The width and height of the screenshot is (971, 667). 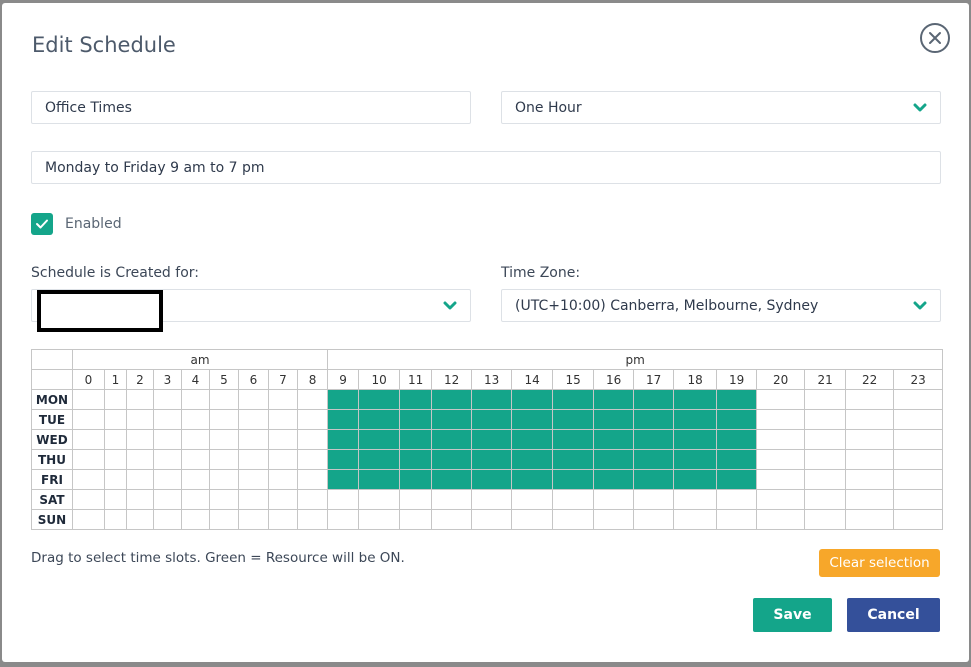 I want to click on close-button, so click(x=935, y=38).